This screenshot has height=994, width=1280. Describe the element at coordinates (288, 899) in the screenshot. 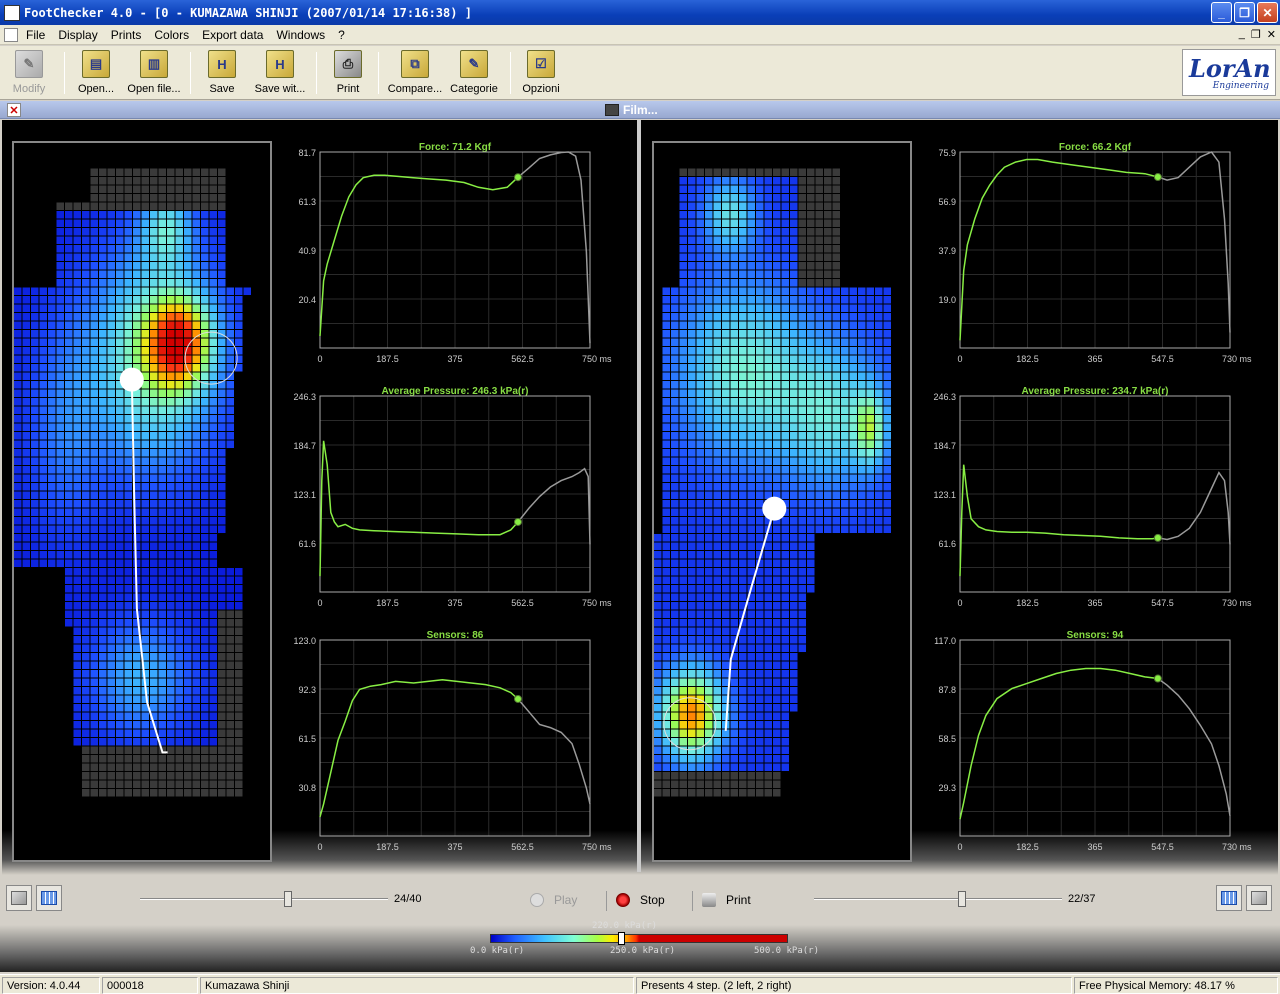

I see `left-slider-thumb` at that location.